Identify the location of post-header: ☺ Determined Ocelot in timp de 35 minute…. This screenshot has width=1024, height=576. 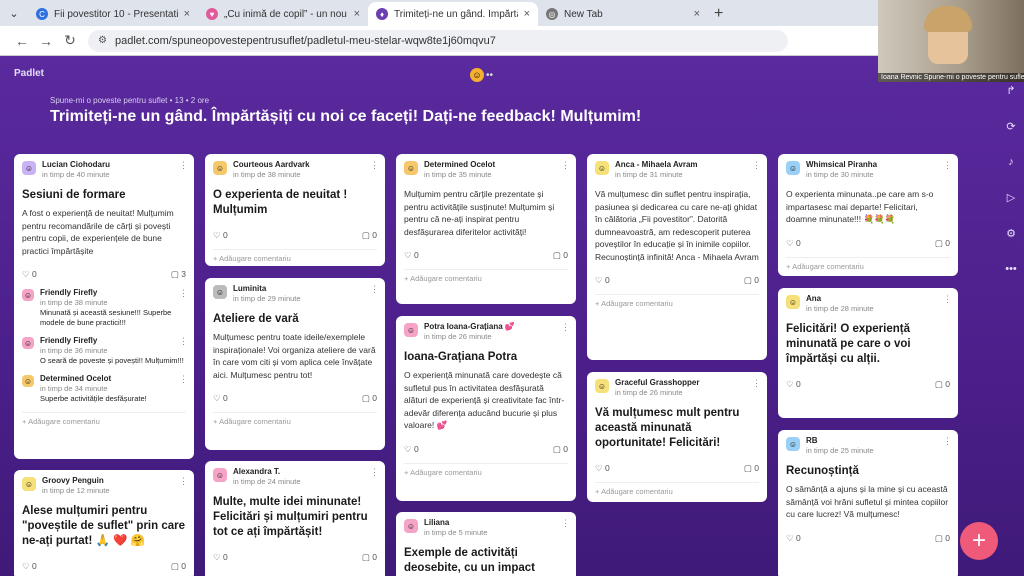
(487, 170).